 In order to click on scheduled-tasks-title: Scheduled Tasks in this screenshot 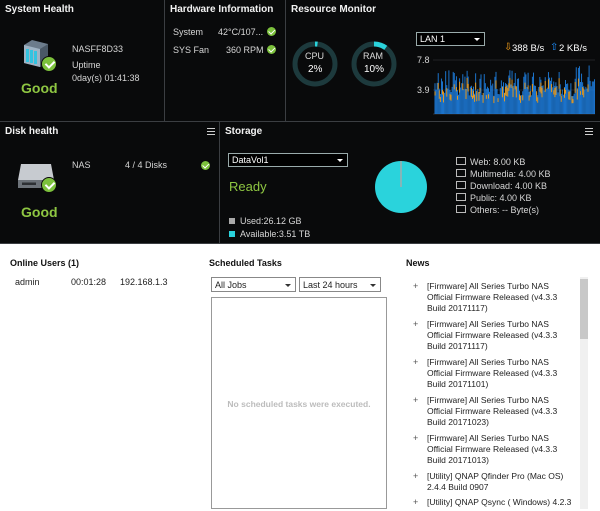, I will do `click(245, 263)`.